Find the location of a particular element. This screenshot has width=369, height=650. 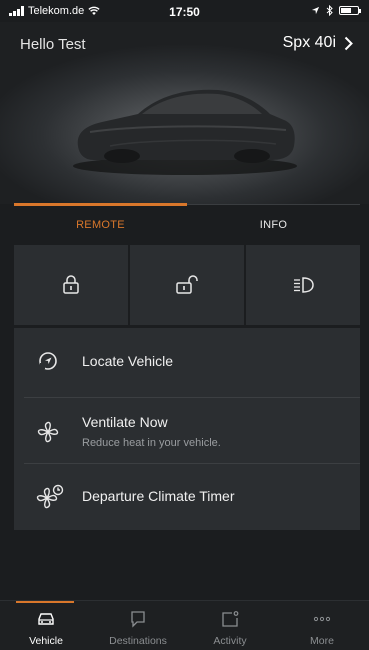

unlock-icon is located at coordinates (187, 284).